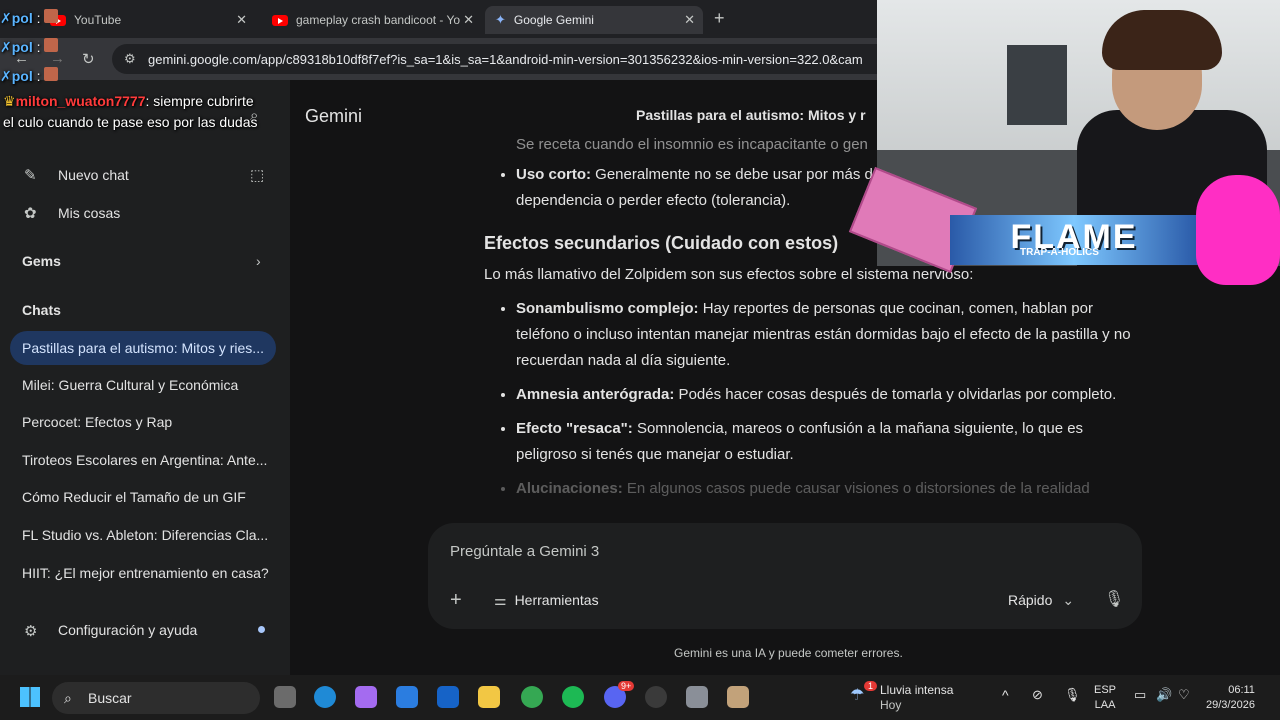 The height and width of the screenshot is (720, 1280). I want to click on mode-label: Rápido, so click(1030, 600).